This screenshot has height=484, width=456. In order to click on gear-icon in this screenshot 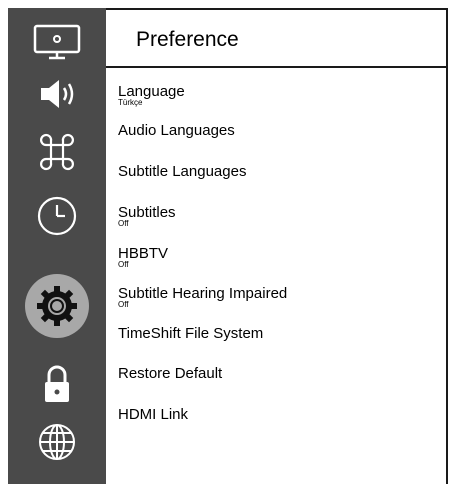, I will do `click(57, 306)`.